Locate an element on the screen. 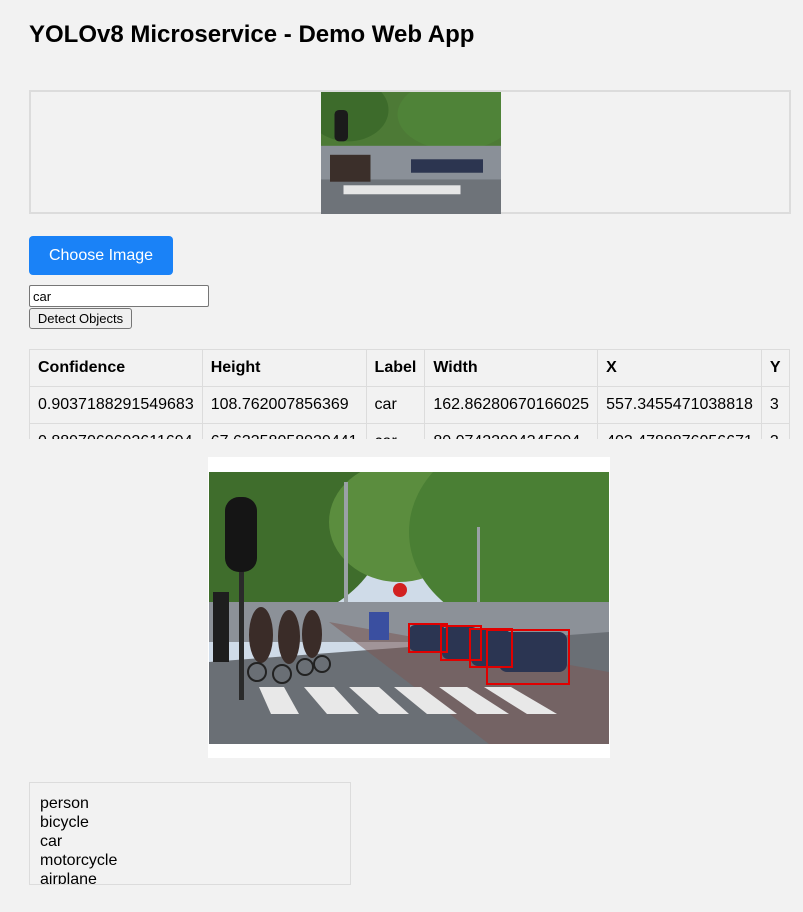  detect-objects-button: Detect Objects is located at coordinates (80, 318).